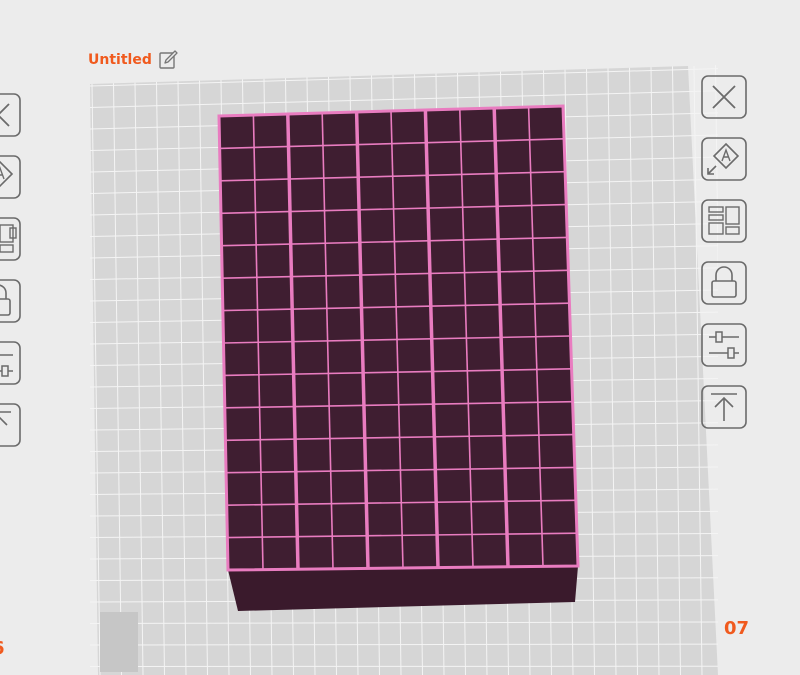  I want to click on plate-corner-marker, so click(119, 642).